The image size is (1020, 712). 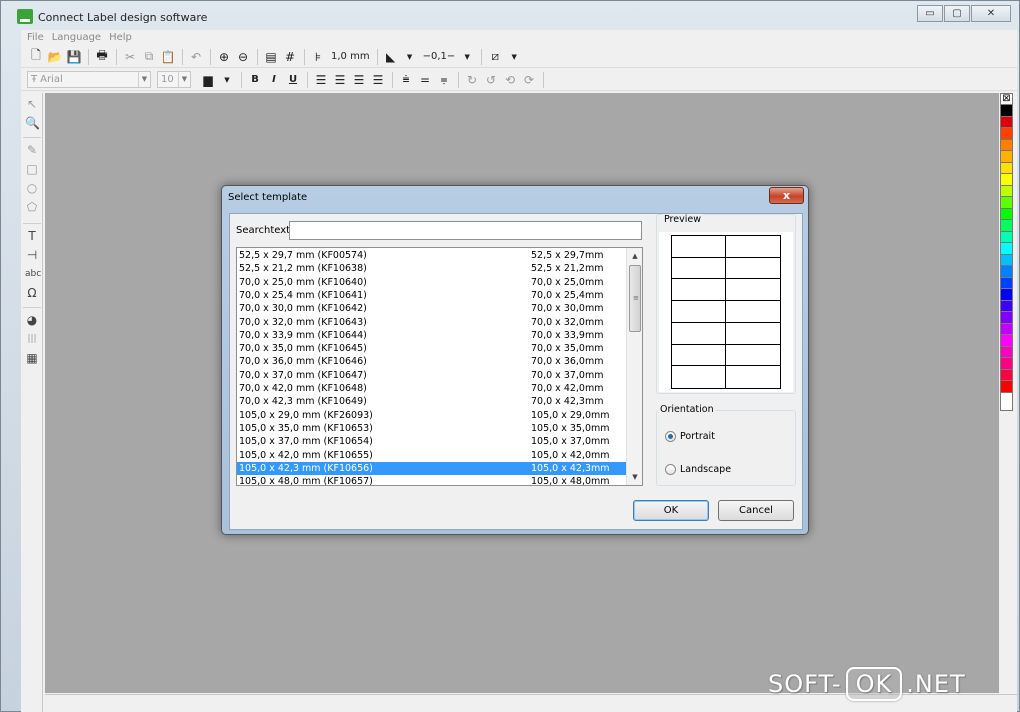 What do you see at coordinates (274, 80) in the screenshot?
I see `italic-button: I` at bounding box center [274, 80].